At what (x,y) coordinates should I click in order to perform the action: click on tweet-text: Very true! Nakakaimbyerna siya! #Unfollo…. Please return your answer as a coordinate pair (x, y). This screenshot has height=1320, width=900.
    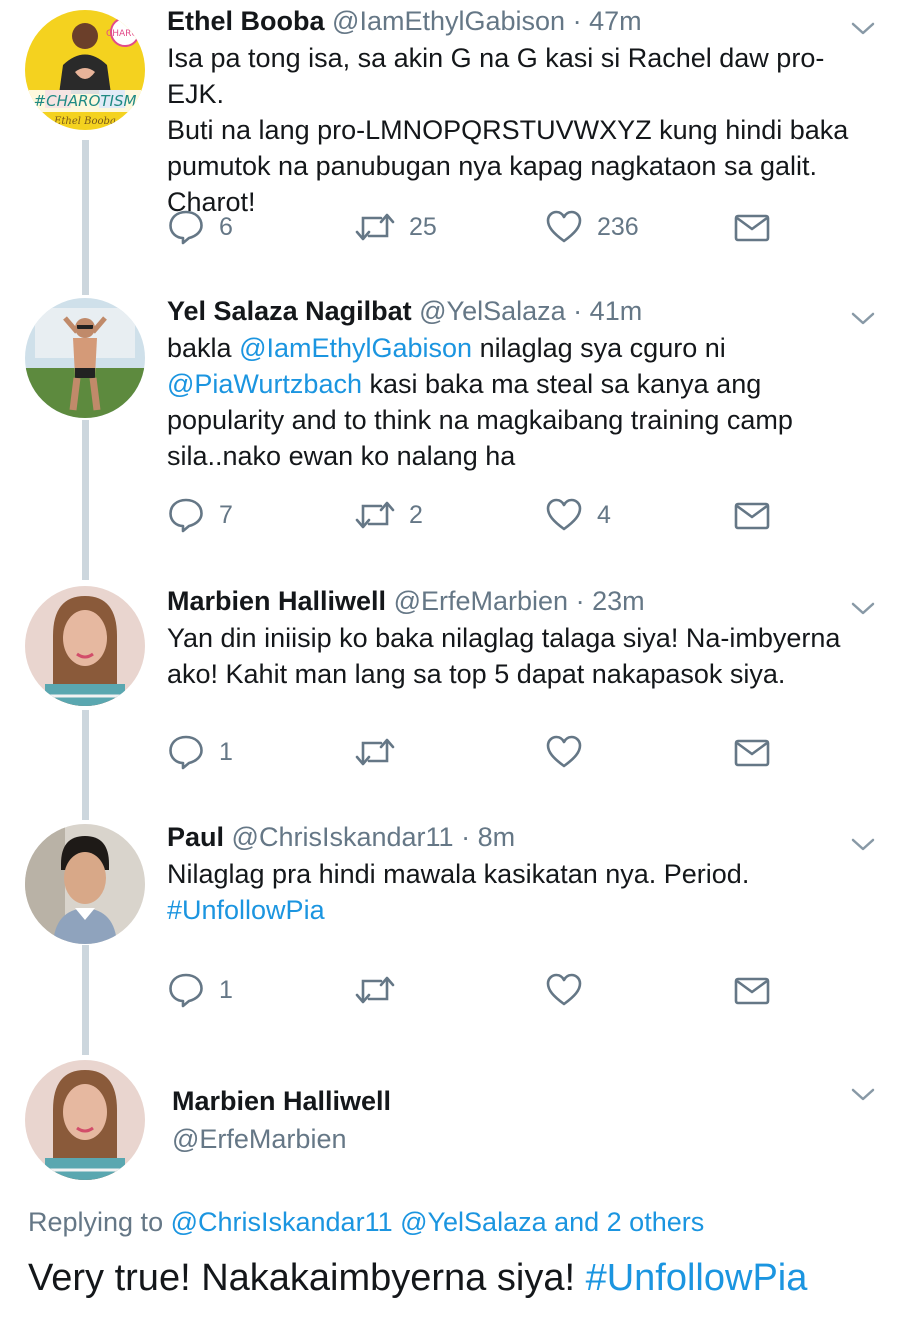
    Looking at the image, I should click on (418, 1278).